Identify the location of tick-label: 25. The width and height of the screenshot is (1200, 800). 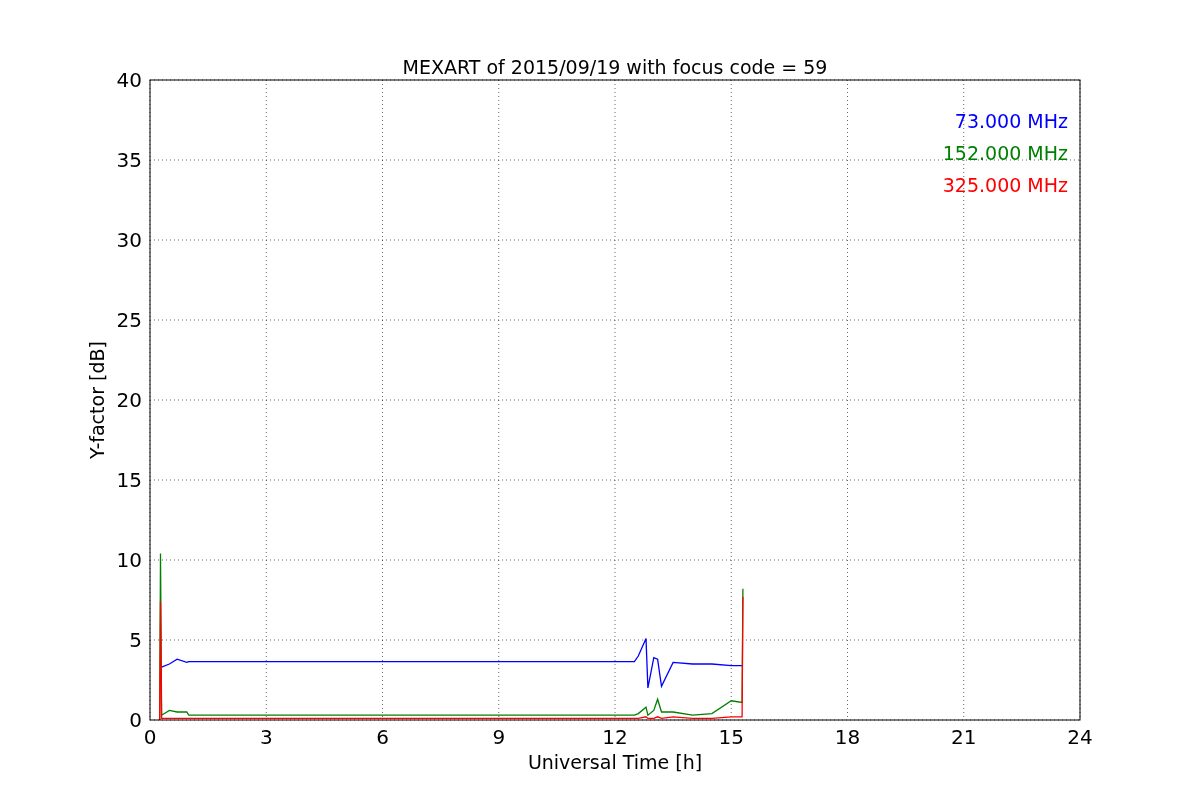
(129, 320).